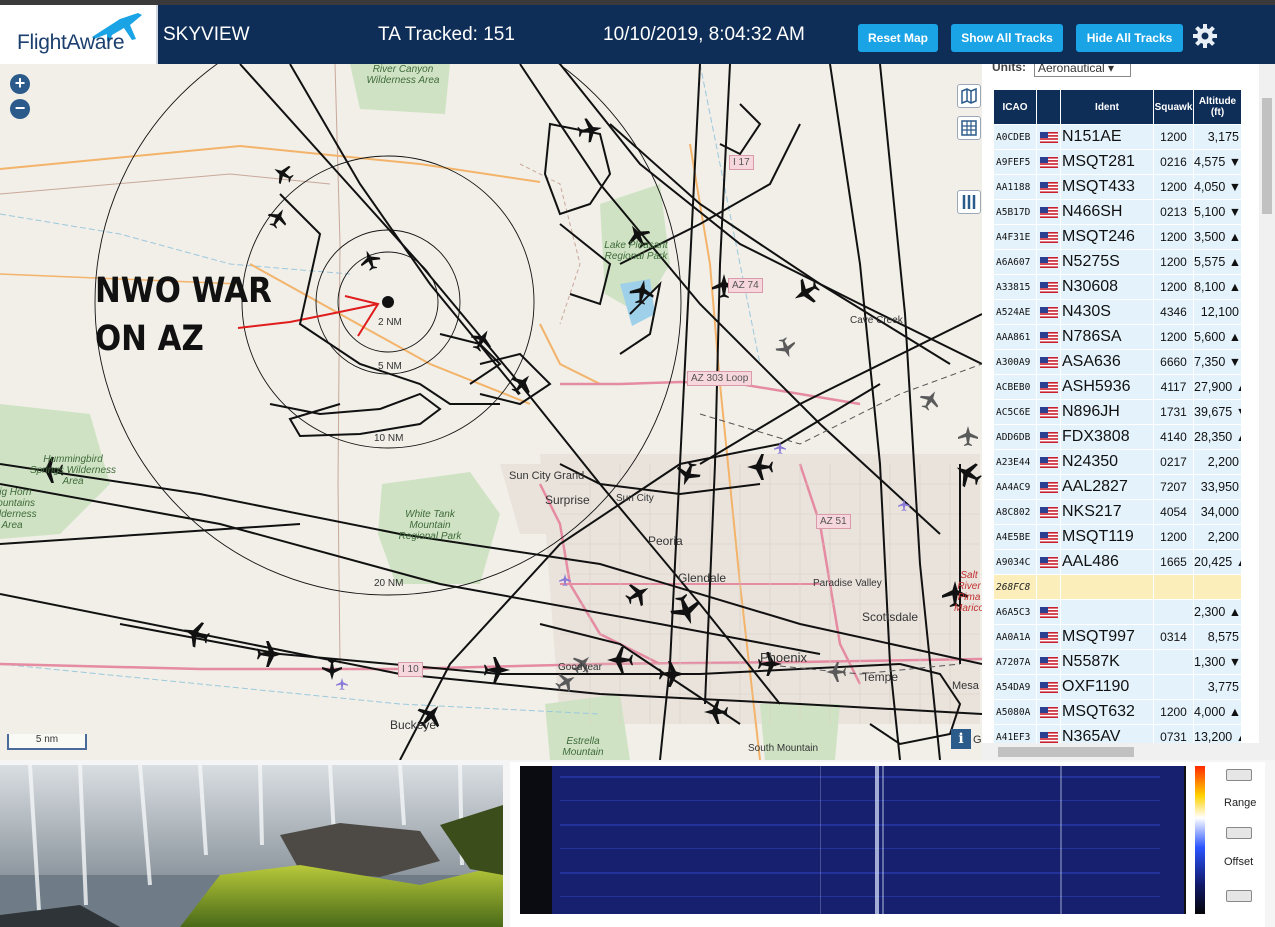 The image size is (1275, 927). Describe the element at coordinates (547, 476) in the screenshot. I see `place-sun-city-grand: Sun City Grand` at that location.